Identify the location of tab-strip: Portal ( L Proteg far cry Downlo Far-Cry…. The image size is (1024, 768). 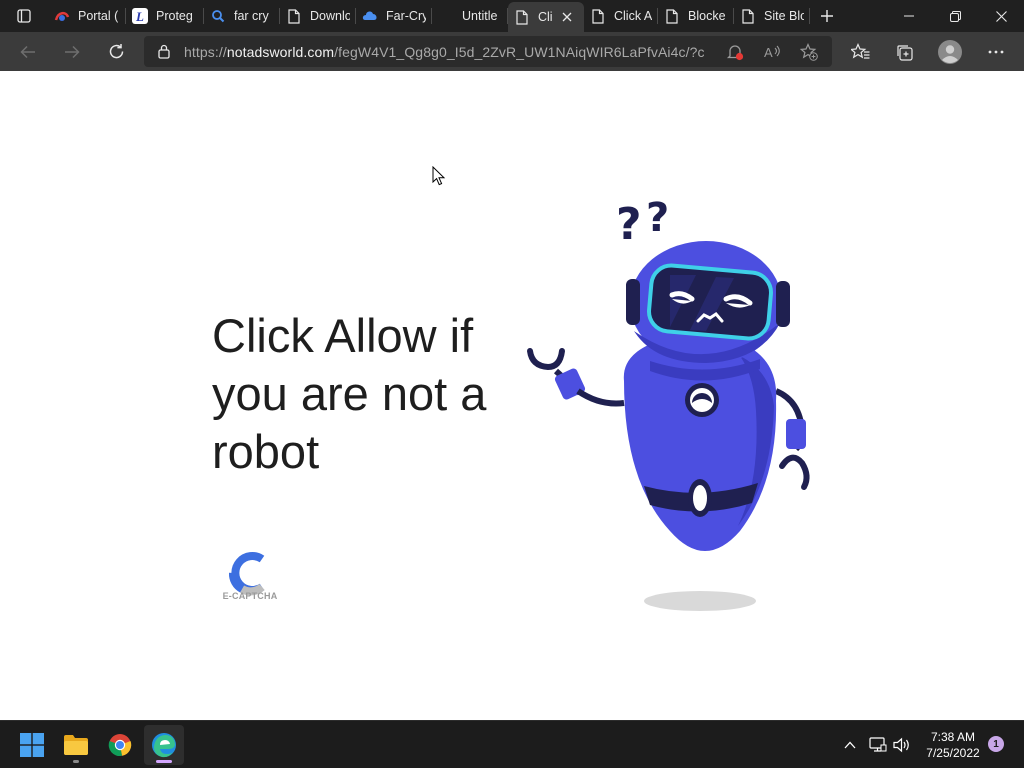
(512, 16).